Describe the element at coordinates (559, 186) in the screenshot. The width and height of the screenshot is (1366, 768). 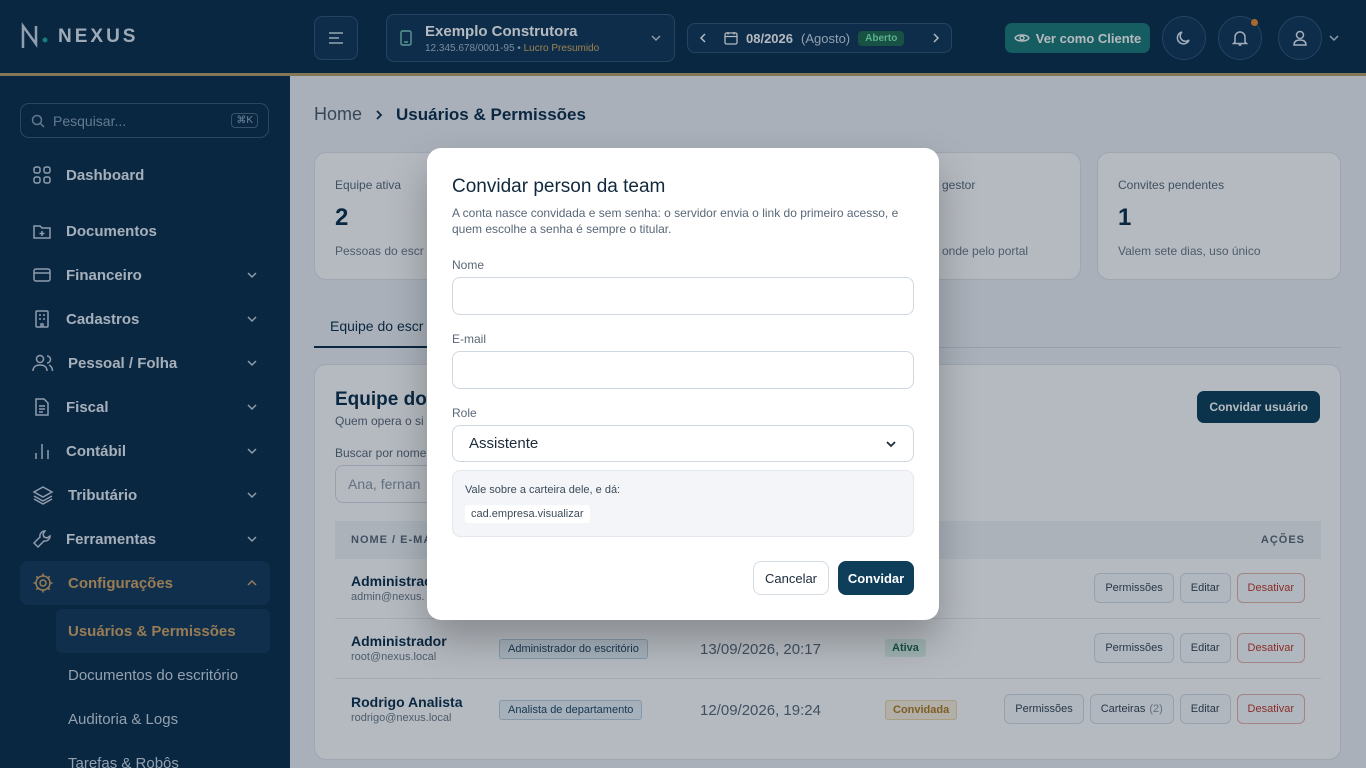
I see `modal-title: Convidar person da team` at that location.